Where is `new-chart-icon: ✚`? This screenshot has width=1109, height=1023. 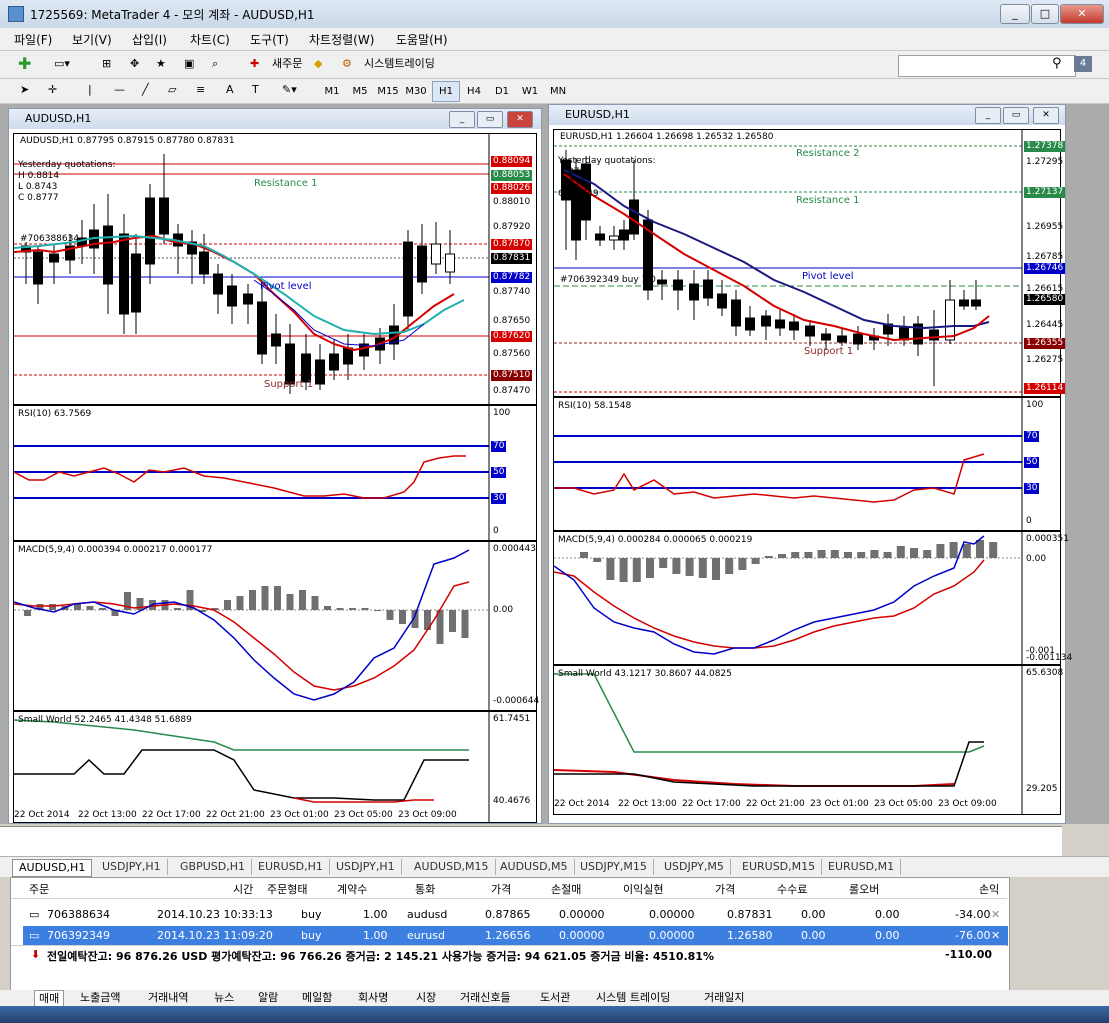
new-chart-icon: ✚ is located at coordinates (24, 64).